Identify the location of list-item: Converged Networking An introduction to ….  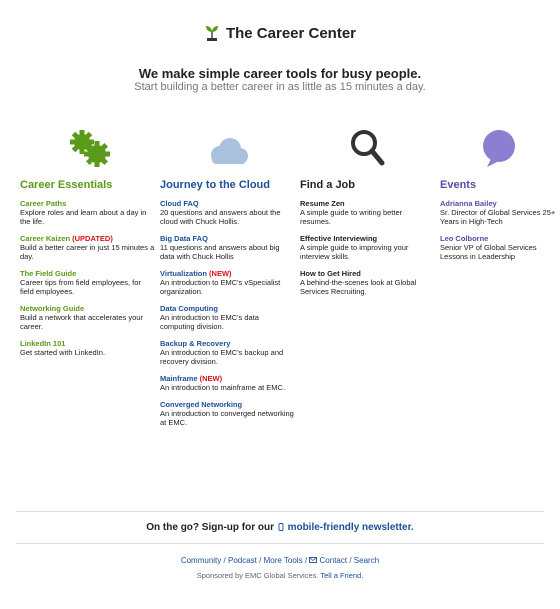
(227, 413).